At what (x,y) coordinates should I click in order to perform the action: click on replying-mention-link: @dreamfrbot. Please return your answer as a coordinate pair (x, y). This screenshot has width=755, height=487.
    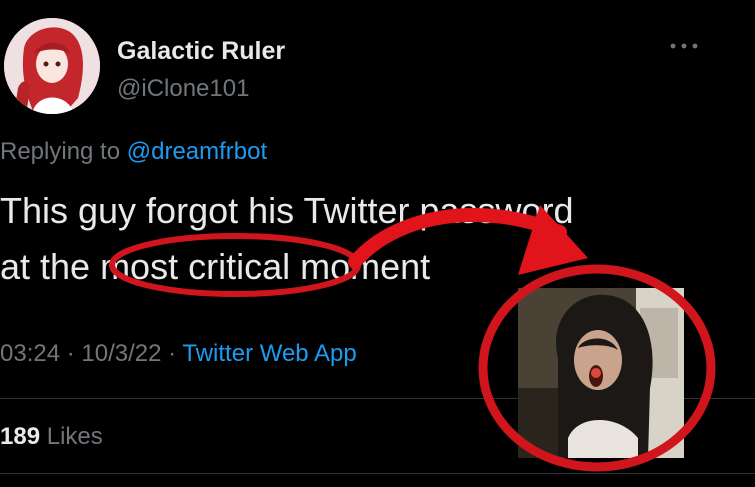
    Looking at the image, I should click on (197, 151).